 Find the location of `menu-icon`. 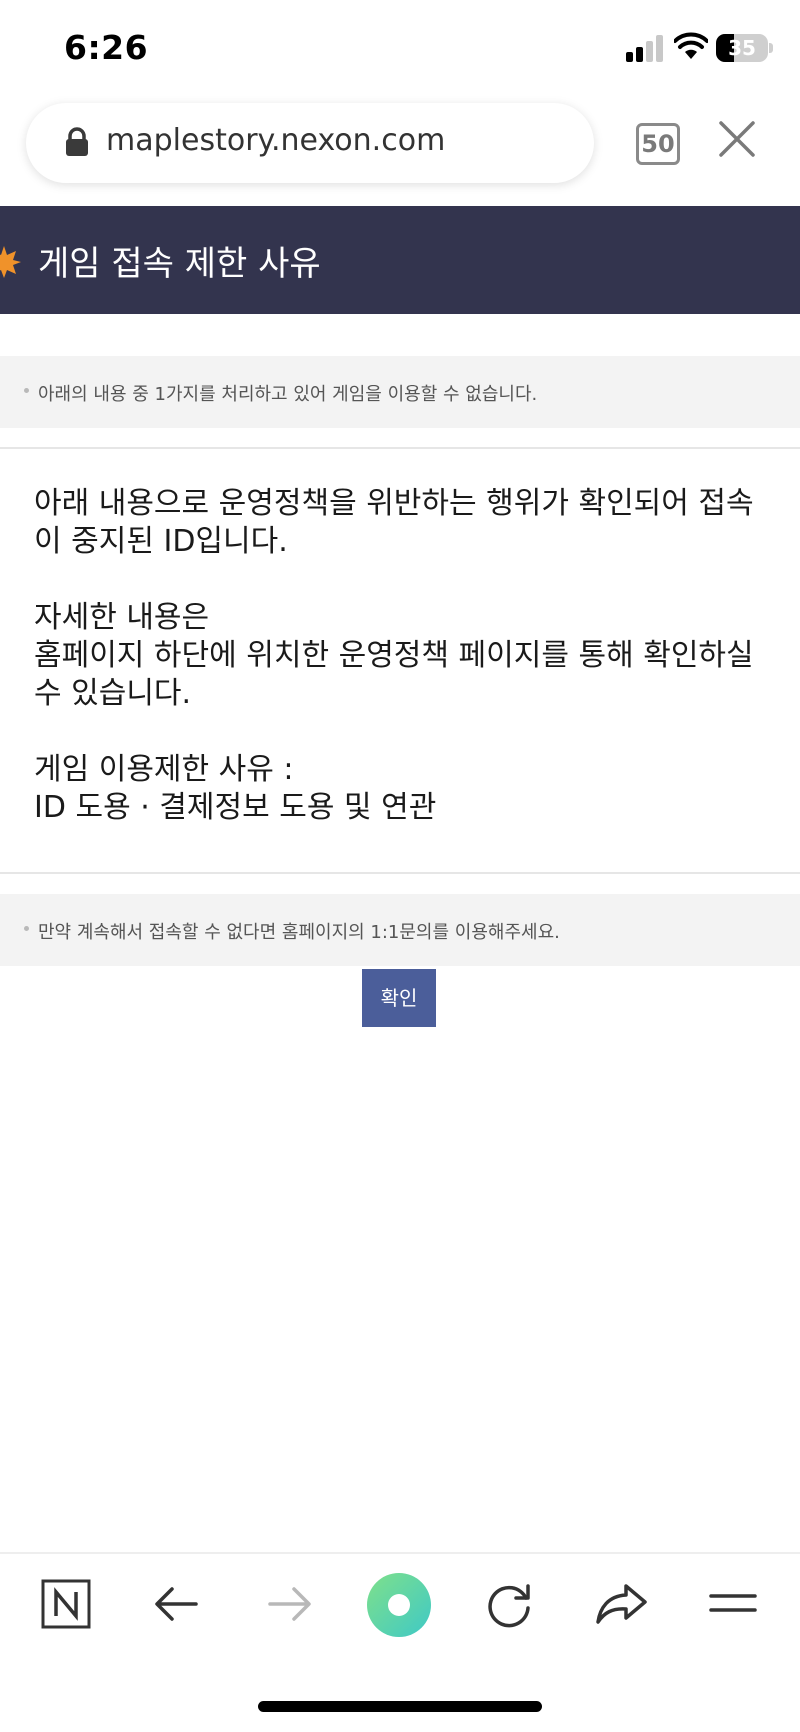

menu-icon is located at coordinates (733, 1604).